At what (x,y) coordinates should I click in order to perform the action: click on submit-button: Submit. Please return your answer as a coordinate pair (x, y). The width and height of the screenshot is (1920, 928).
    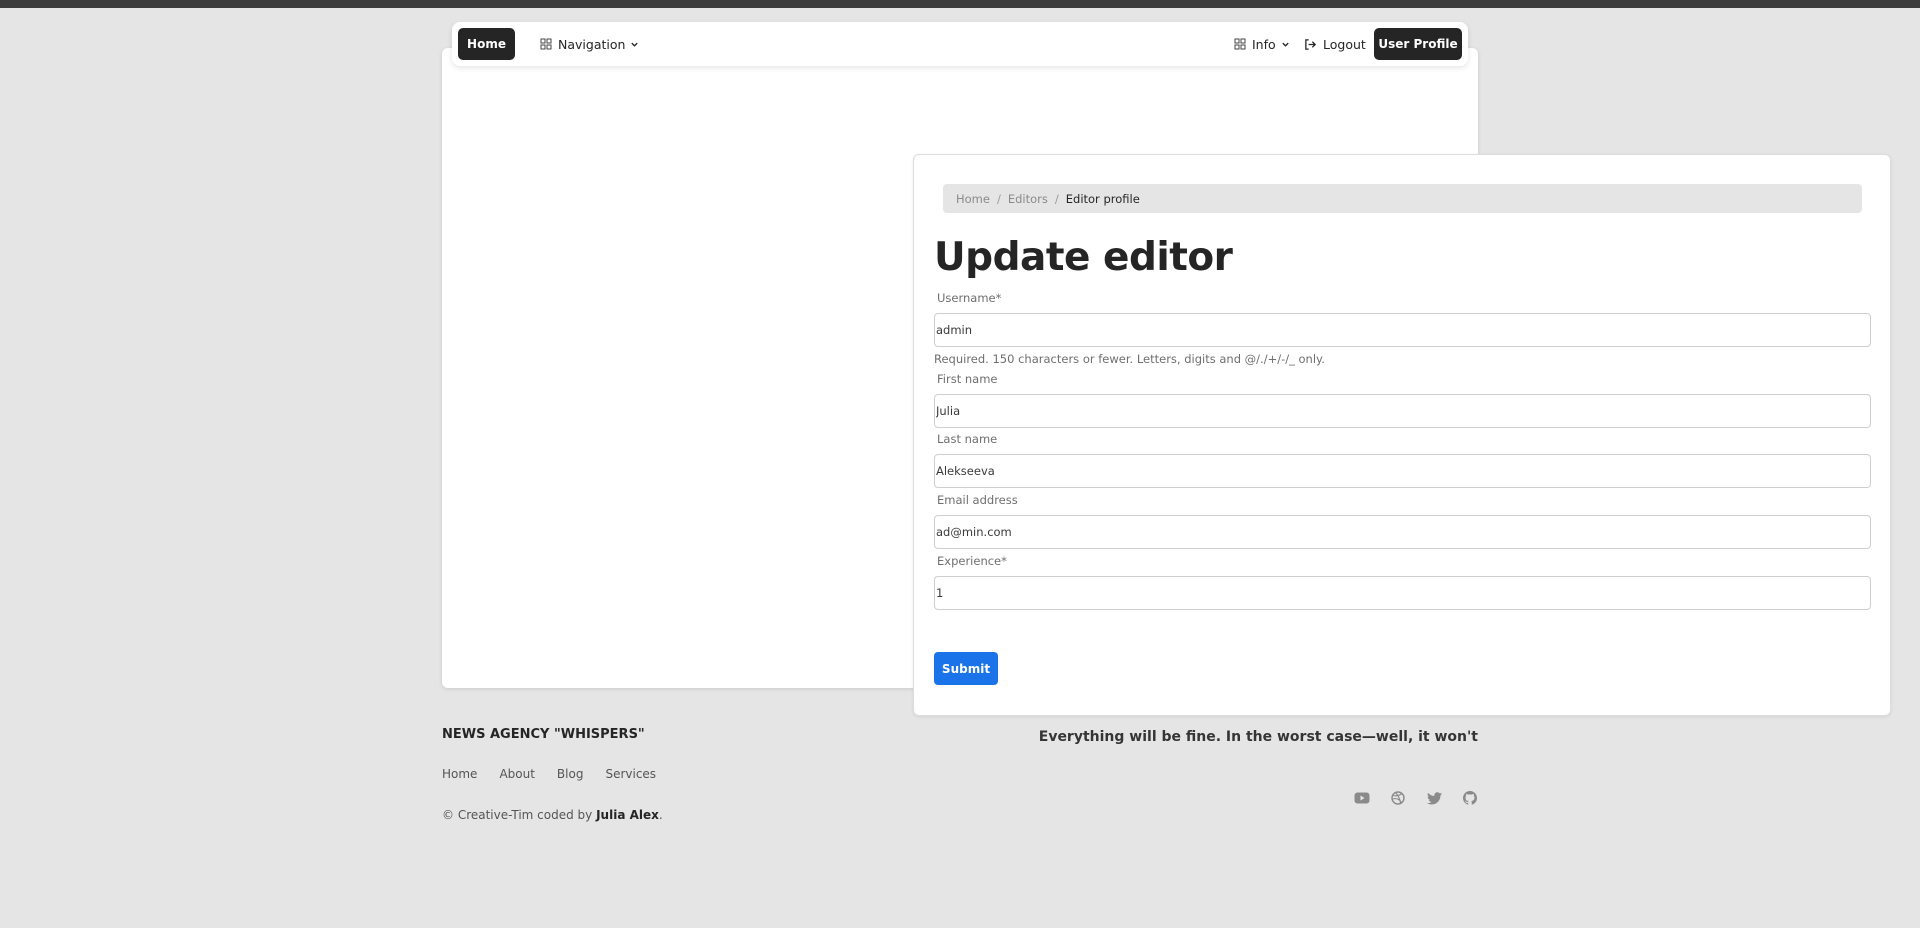
    Looking at the image, I should click on (966, 668).